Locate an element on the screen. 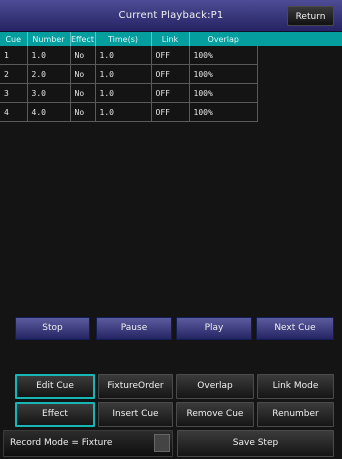 This screenshot has height=459, width=342. table-header-row: Cue Number Effect Time(s) Link Overlap is located at coordinates (128, 39).